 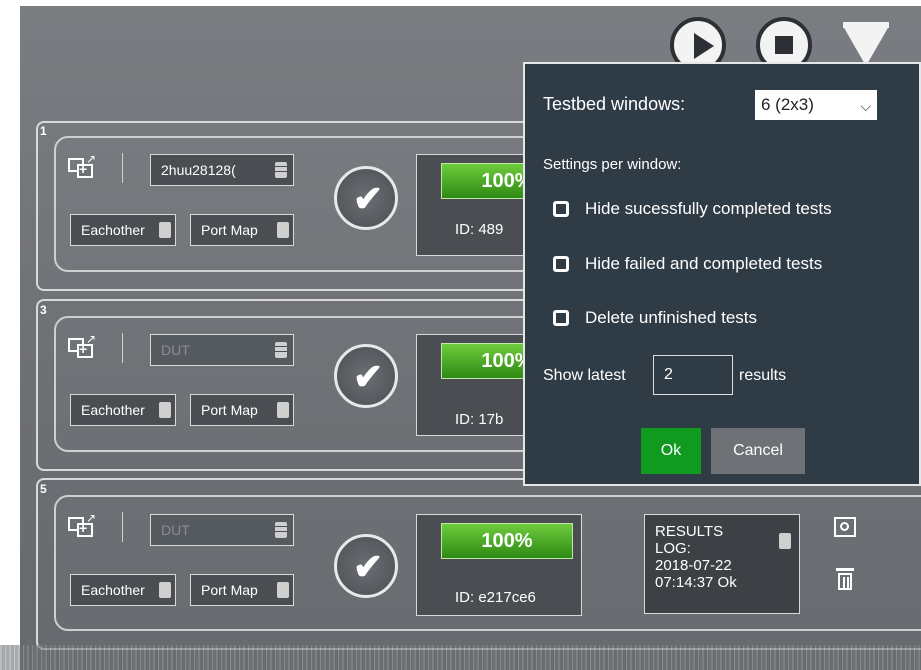 What do you see at coordinates (866, 46) in the screenshot?
I see `filter-icon` at bounding box center [866, 46].